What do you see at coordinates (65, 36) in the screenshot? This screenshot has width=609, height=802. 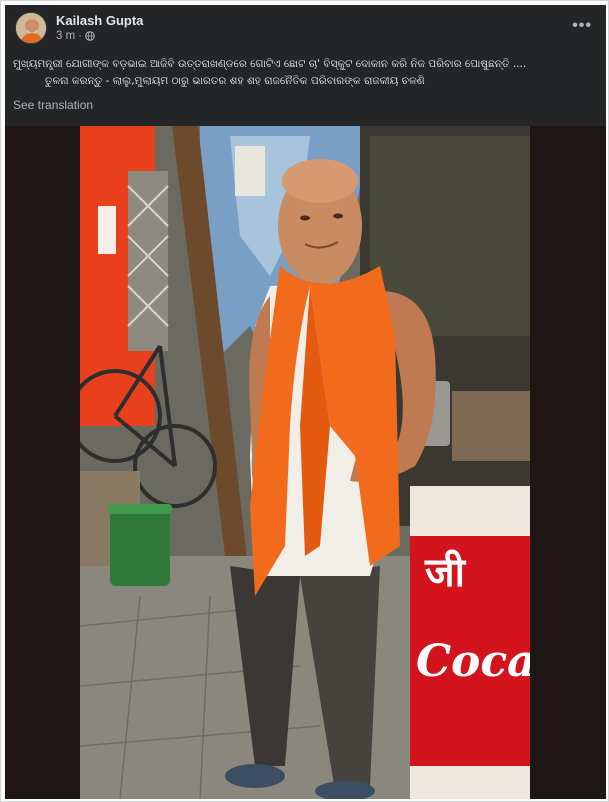 I see `post-time: 3 m` at bounding box center [65, 36].